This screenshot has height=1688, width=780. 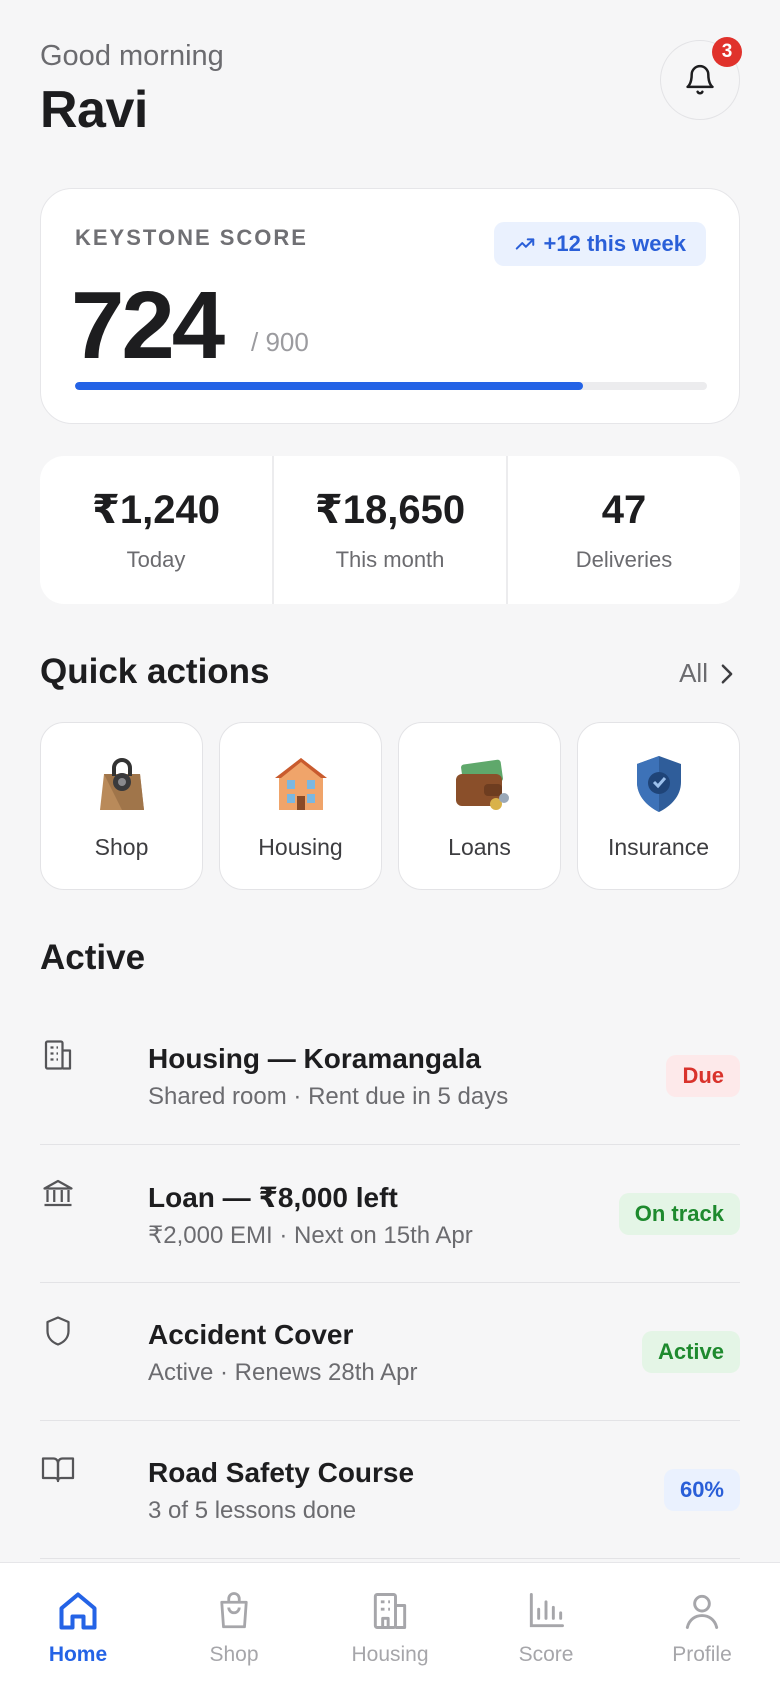 What do you see at coordinates (479, 846) in the screenshot?
I see `quick-action-label: Loans` at bounding box center [479, 846].